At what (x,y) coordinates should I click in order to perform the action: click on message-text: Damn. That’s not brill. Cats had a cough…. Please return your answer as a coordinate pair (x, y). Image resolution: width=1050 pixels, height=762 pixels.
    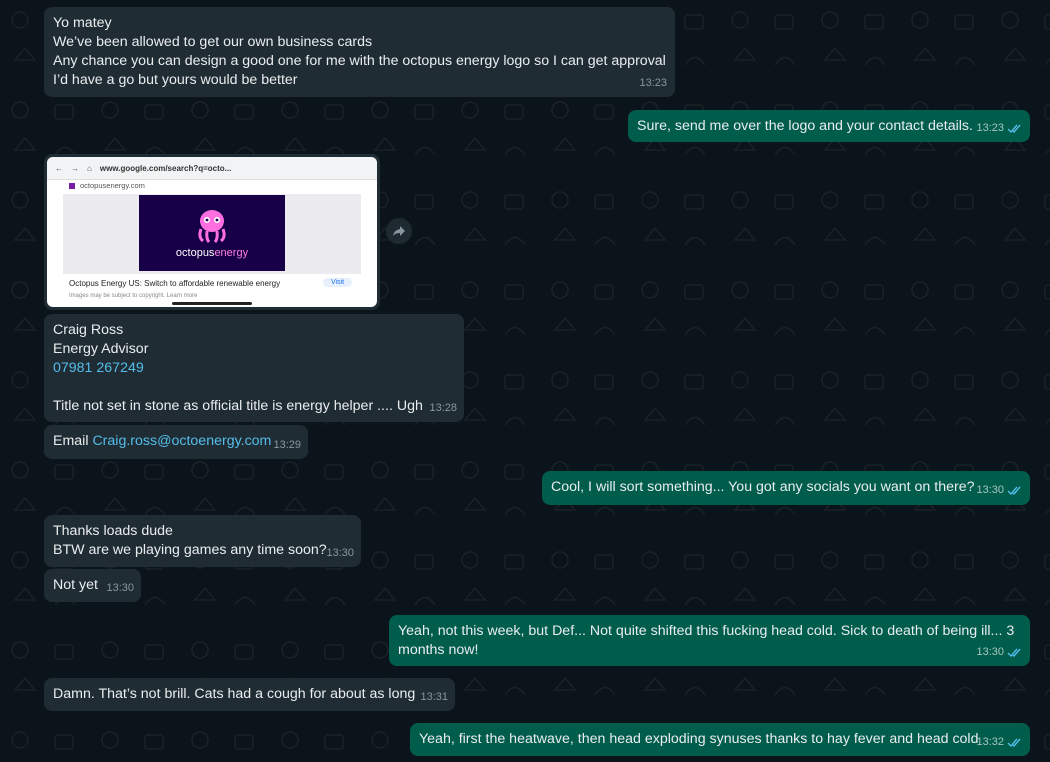
    Looking at the image, I should click on (234, 694).